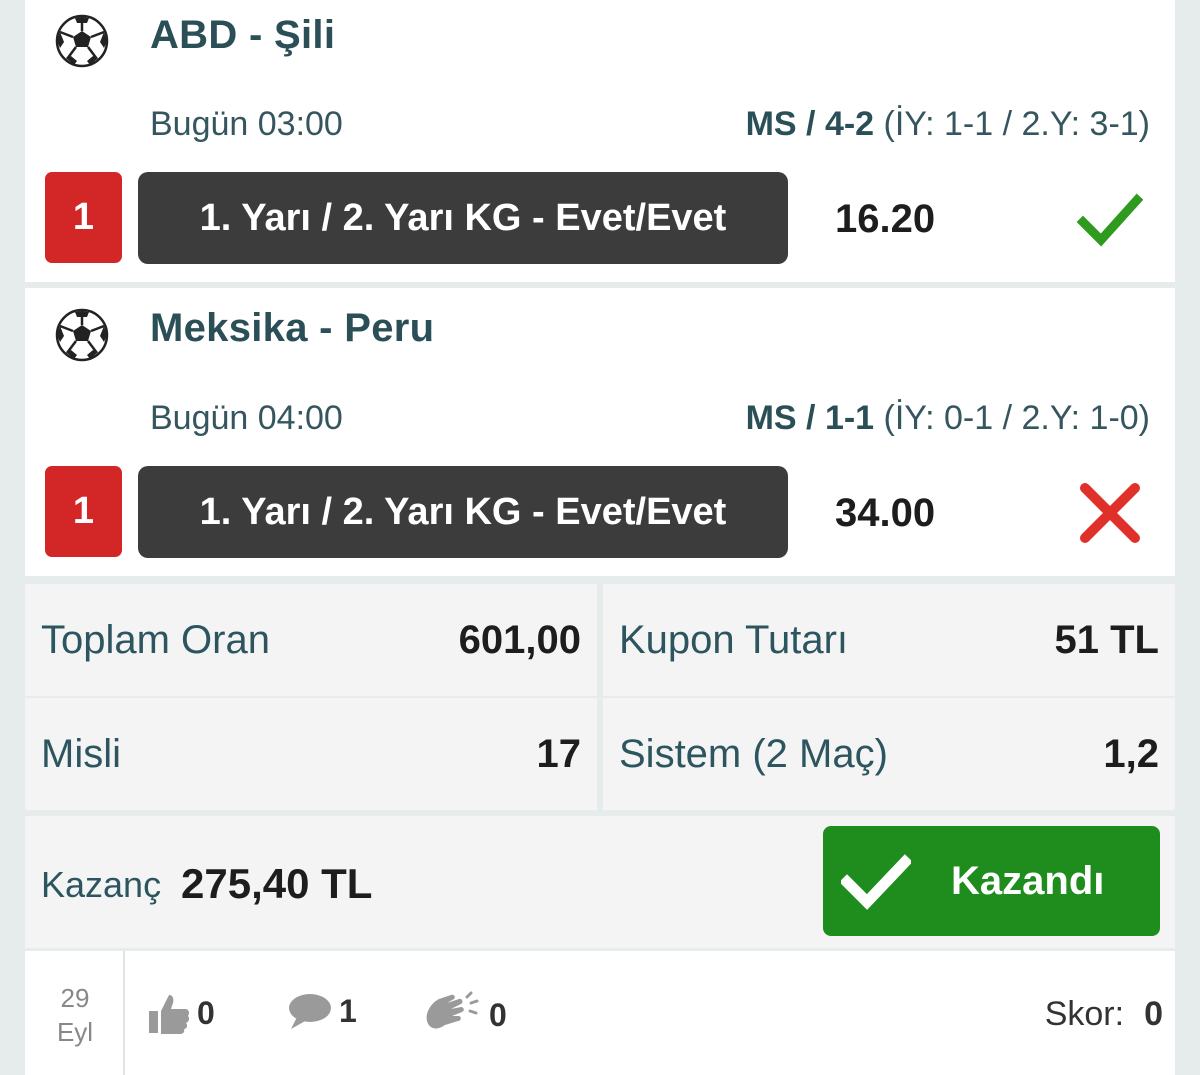 This screenshot has width=1200, height=1075. I want to click on coupon-amount-value: 51 TL, so click(1106, 640).